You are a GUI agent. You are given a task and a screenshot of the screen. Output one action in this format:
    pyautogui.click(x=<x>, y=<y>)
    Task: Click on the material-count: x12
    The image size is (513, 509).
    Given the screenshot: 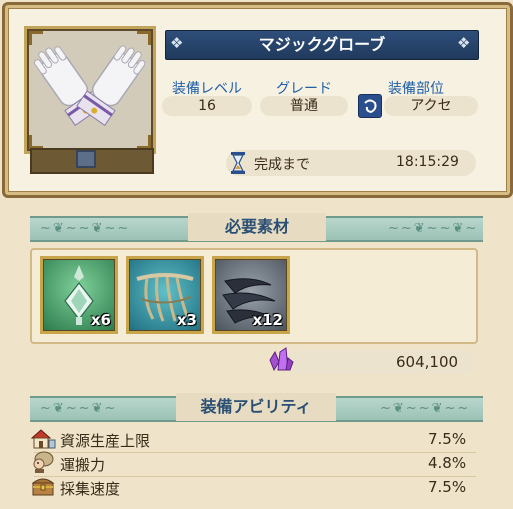 What is the action you would take?
    pyautogui.click(x=267, y=320)
    